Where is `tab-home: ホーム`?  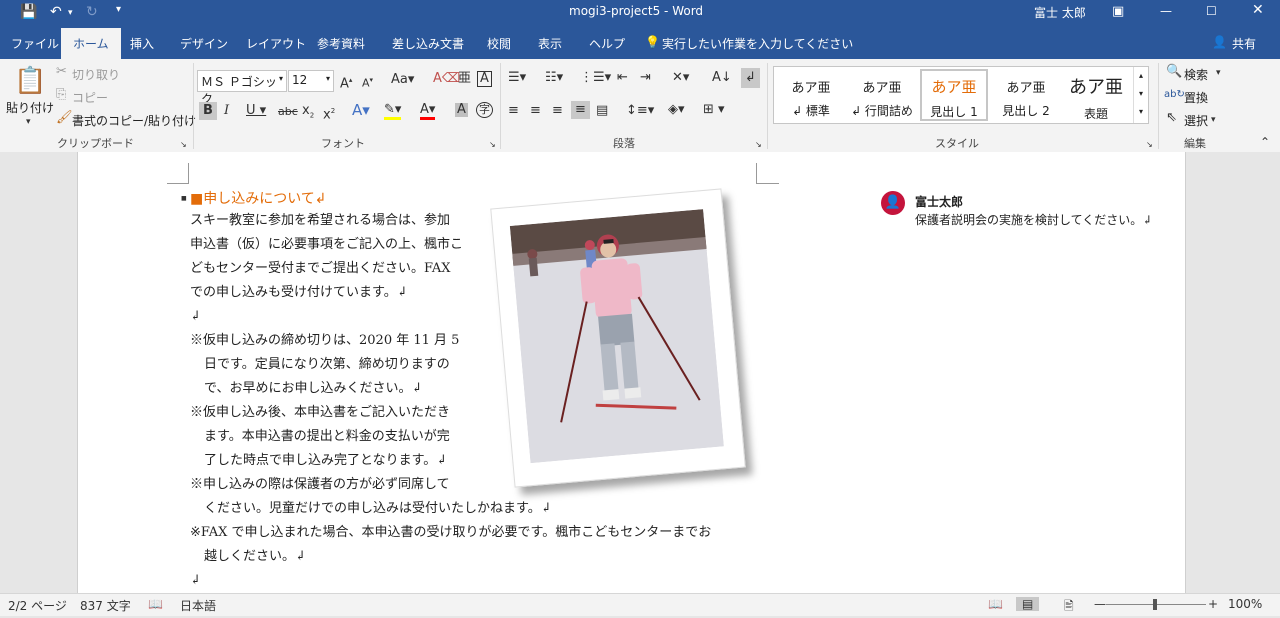
tab-home: ホーム is located at coordinates (91, 43).